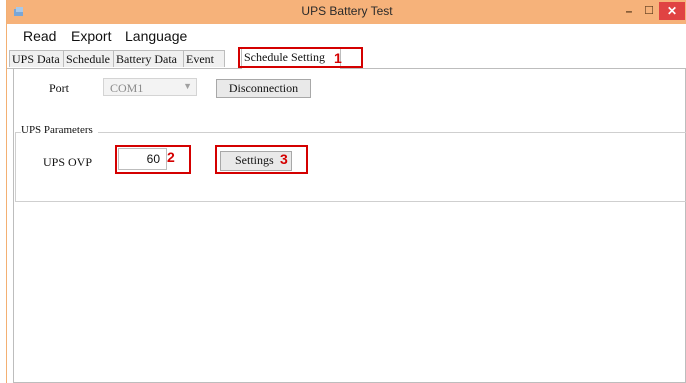 Image resolution: width=686 pixels, height=383 pixels. Describe the element at coordinates (171, 157) in the screenshot. I see `annotation-number-2: 2` at that location.